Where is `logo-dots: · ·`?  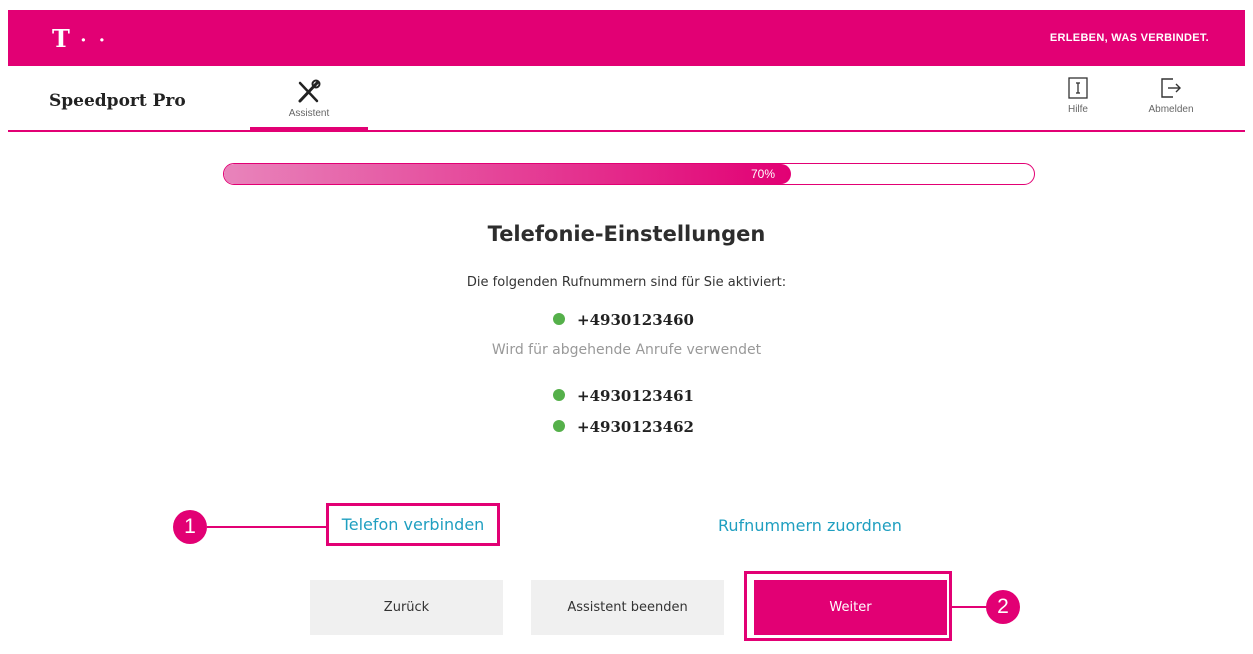 logo-dots: · · is located at coordinates (94, 40).